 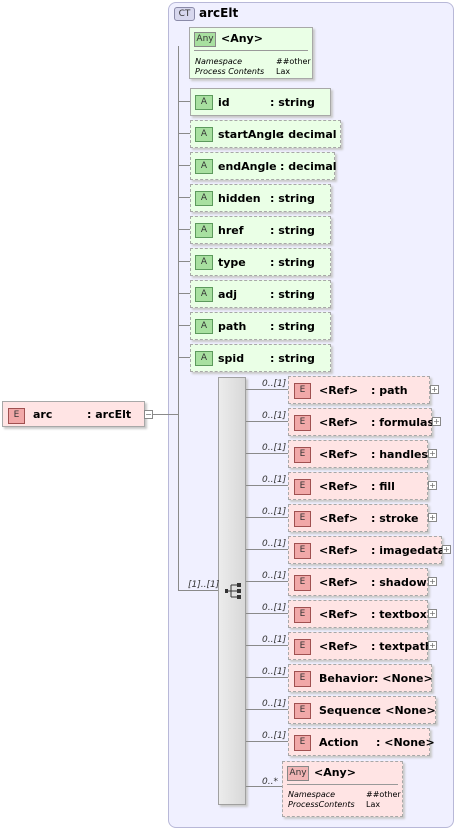 I want to click on child-element-name: Behavior, so click(x=347, y=678).